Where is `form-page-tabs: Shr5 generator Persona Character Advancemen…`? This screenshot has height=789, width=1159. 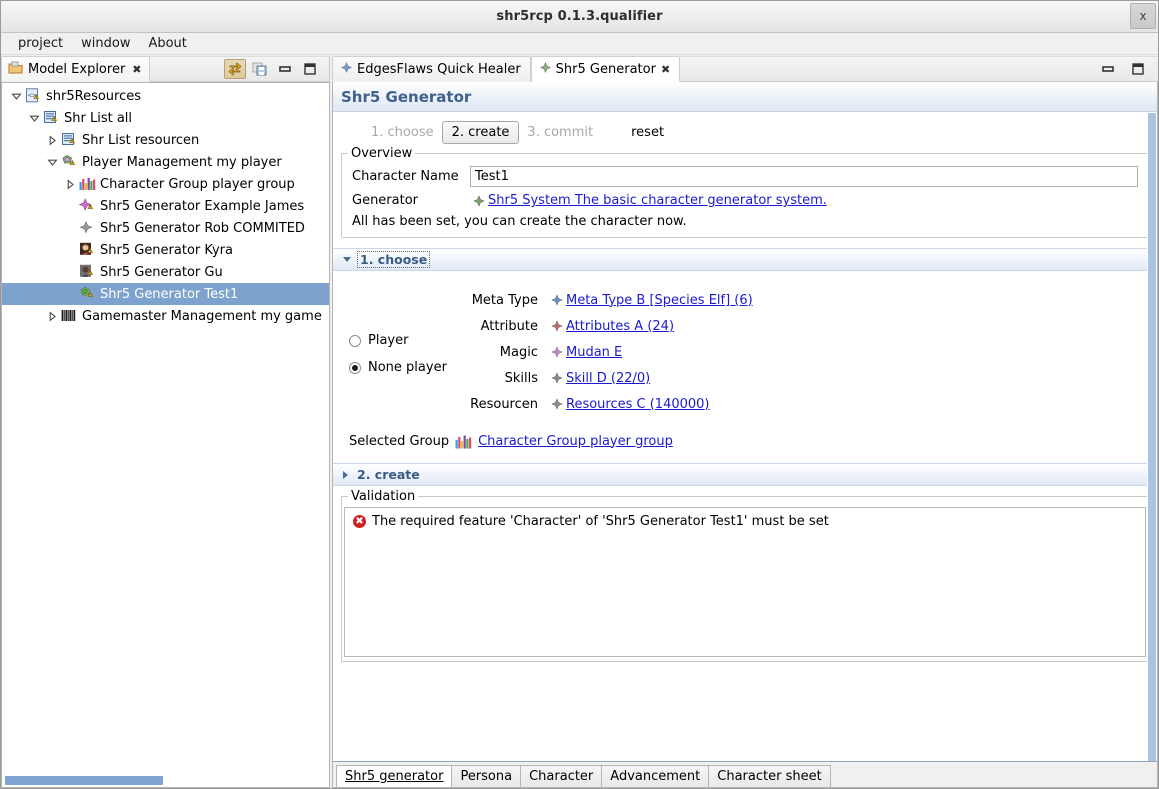
form-page-tabs: Shr5 generator Persona Character Advancemen… is located at coordinates (745, 774).